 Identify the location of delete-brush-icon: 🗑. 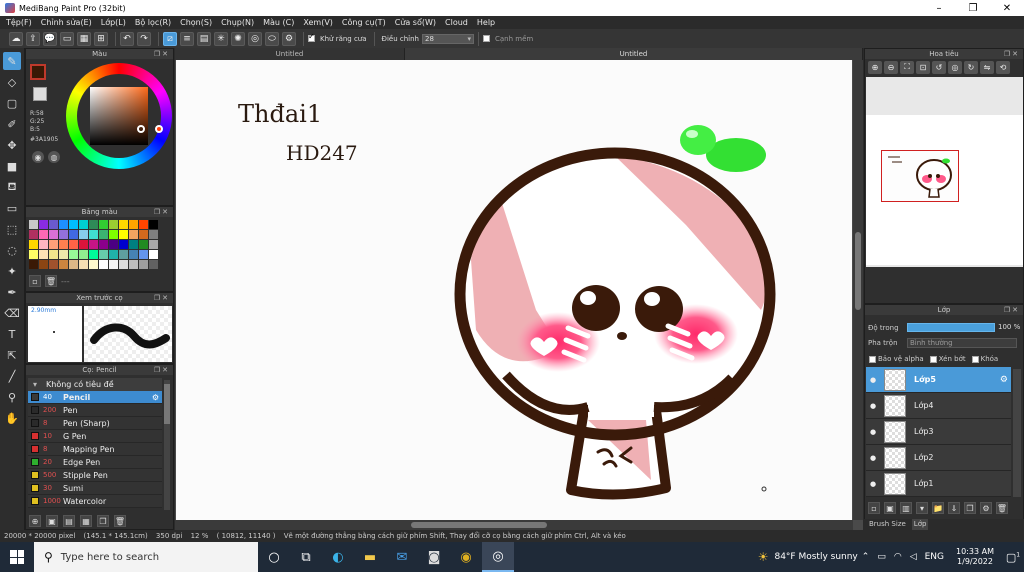
(120, 521).